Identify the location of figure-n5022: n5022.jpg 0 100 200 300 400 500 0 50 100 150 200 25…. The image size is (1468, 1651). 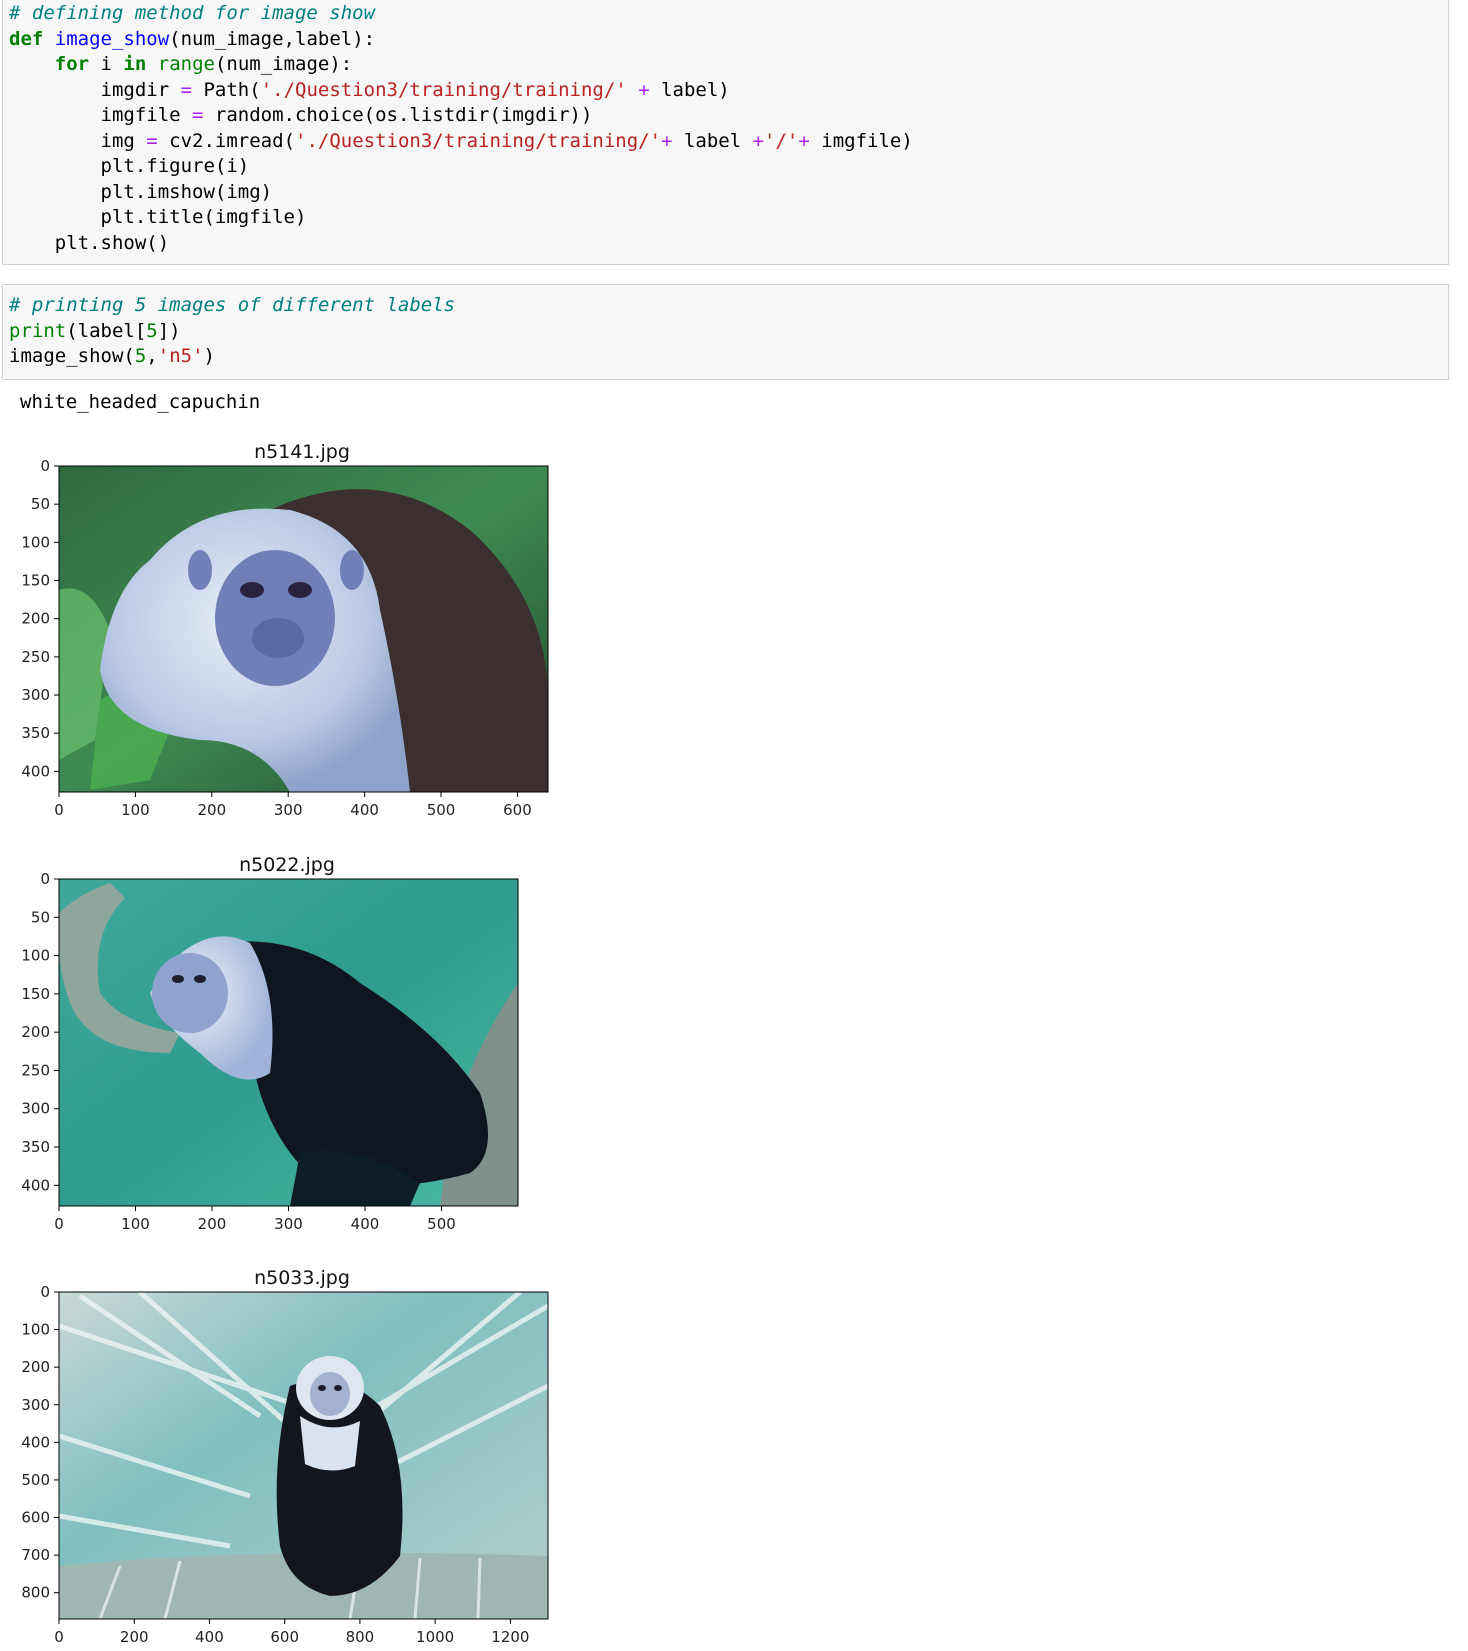
(280, 1043).